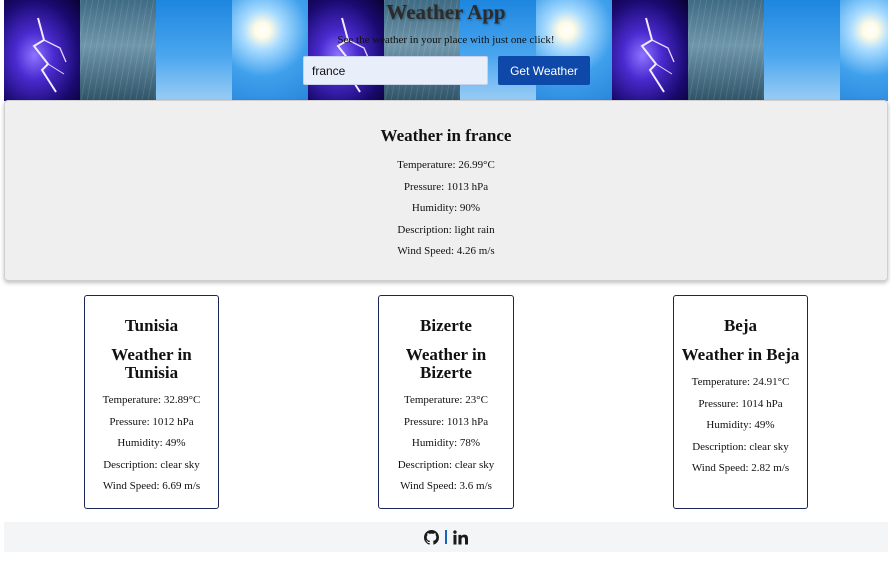 The height and width of the screenshot is (568, 891). I want to click on card-pressure: Pressure: 1013 hPa, so click(446, 421).